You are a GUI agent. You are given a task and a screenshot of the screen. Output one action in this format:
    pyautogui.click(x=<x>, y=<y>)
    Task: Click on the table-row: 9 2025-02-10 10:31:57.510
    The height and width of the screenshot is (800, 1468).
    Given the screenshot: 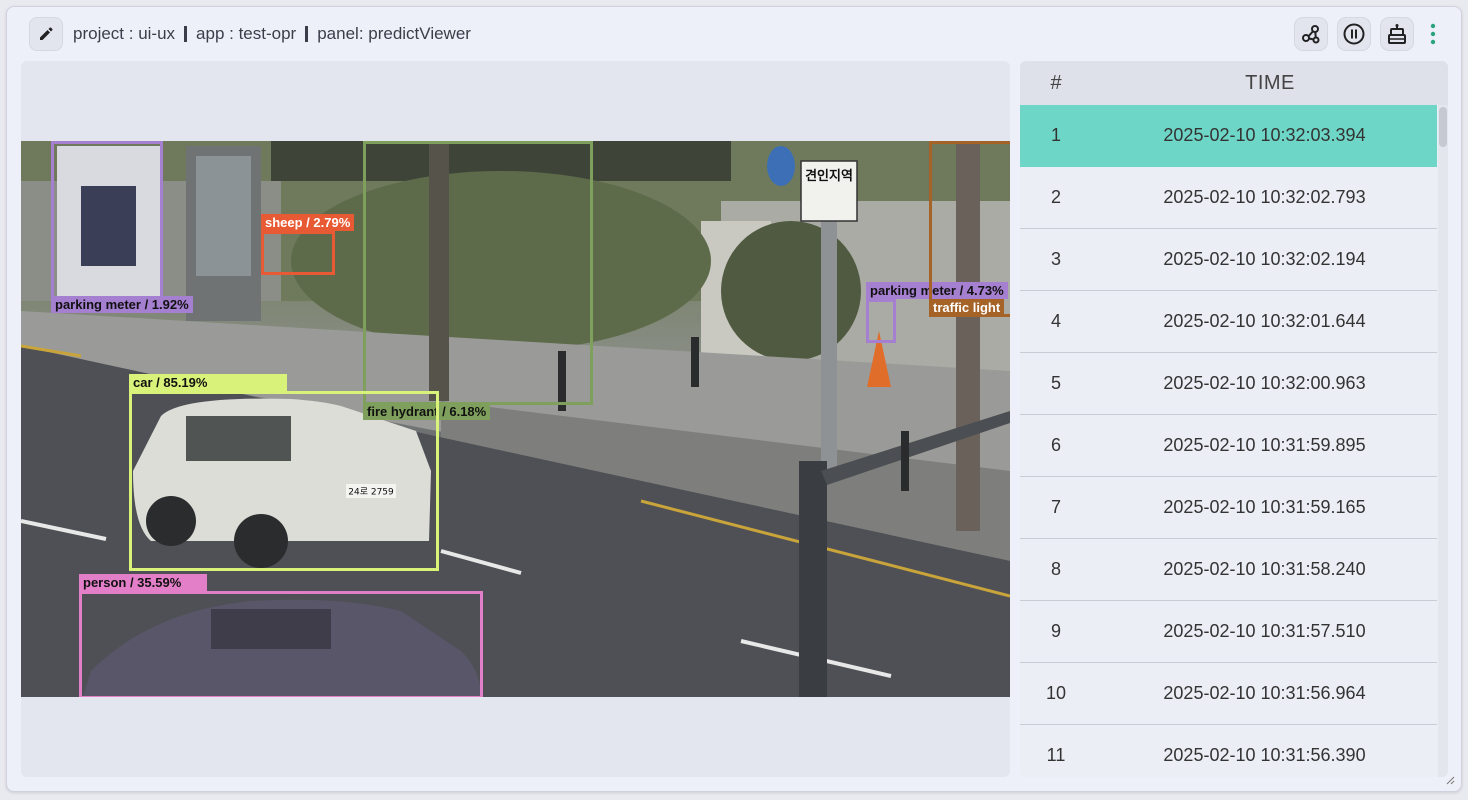 What is the action you would take?
    pyautogui.click(x=1228, y=632)
    